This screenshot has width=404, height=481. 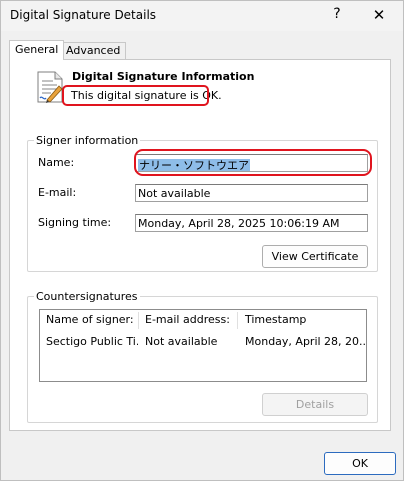 What do you see at coordinates (90, 320) in the screenshot?
I see `column-header-name: Name of signer:` at bounding box center [90, 320].